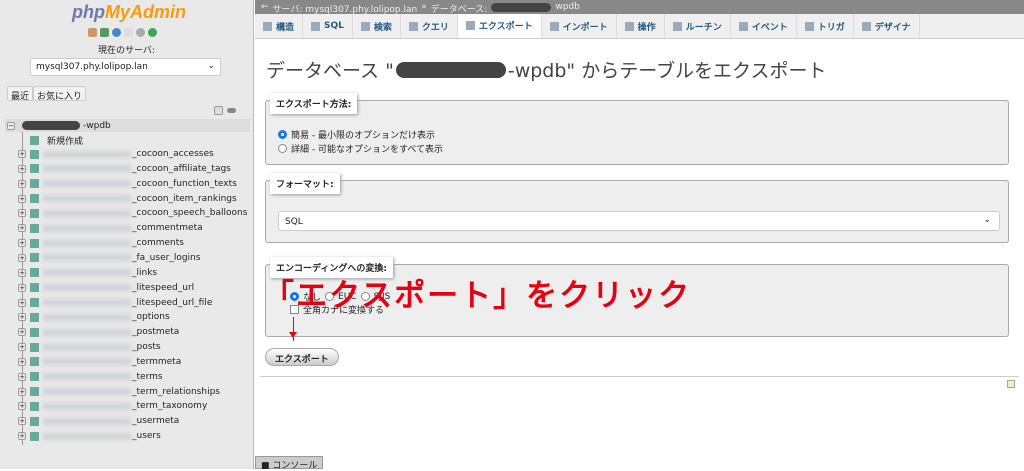 This screenshot has height=471, width=1024. Describe the element at coordinates (698, 26) in the screenshot. I see `tab-7: ルーチン` at that location.